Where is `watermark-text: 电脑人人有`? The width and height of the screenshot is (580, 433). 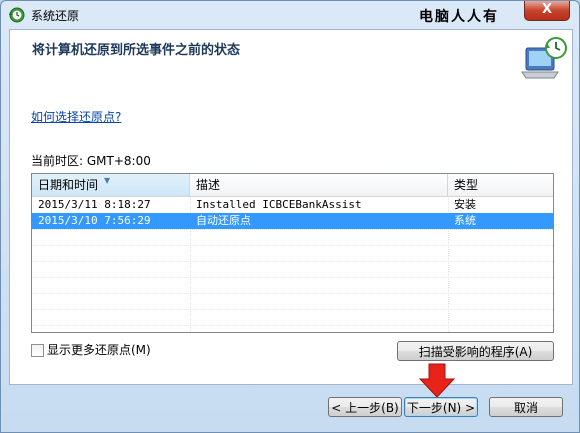
watermark-text: 电脑人人有 is located at coordinates (459, 17).